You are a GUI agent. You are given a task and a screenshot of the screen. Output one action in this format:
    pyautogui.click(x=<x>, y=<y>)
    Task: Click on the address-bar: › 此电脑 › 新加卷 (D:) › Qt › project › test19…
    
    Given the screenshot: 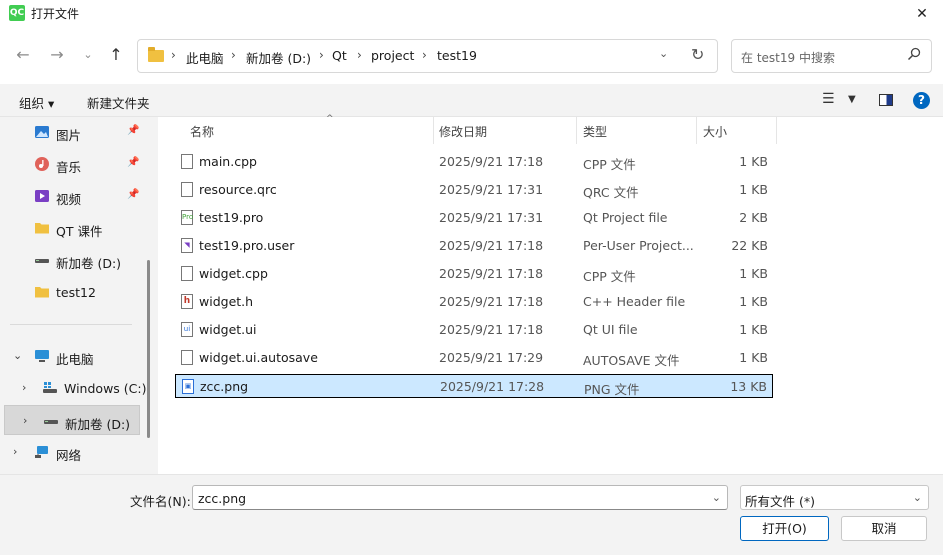 What is the action you would take?
    pyautogui.click(x=427, y=56)
    